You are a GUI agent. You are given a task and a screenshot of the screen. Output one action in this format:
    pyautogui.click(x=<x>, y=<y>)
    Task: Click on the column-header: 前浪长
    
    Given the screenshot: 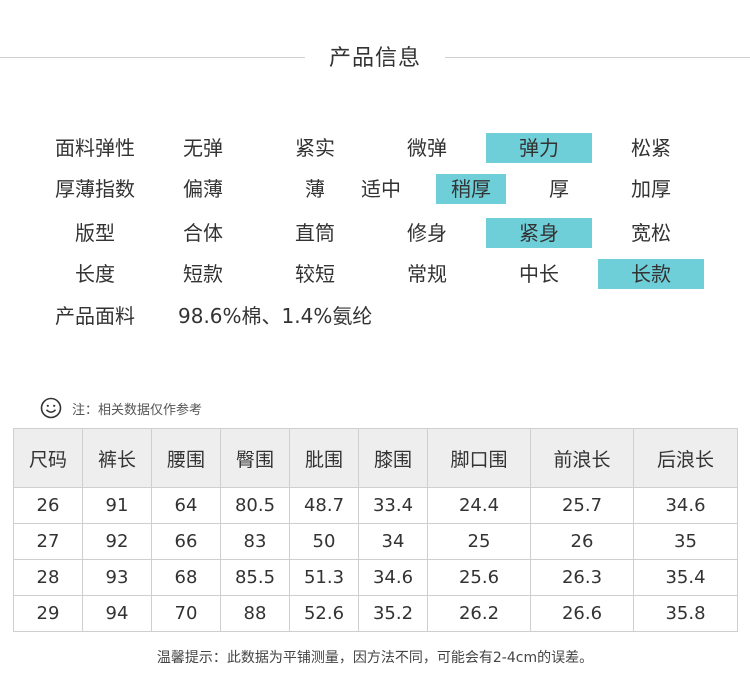 What is the action you would take?
    pyautogui.click(x=582, y=458)
    